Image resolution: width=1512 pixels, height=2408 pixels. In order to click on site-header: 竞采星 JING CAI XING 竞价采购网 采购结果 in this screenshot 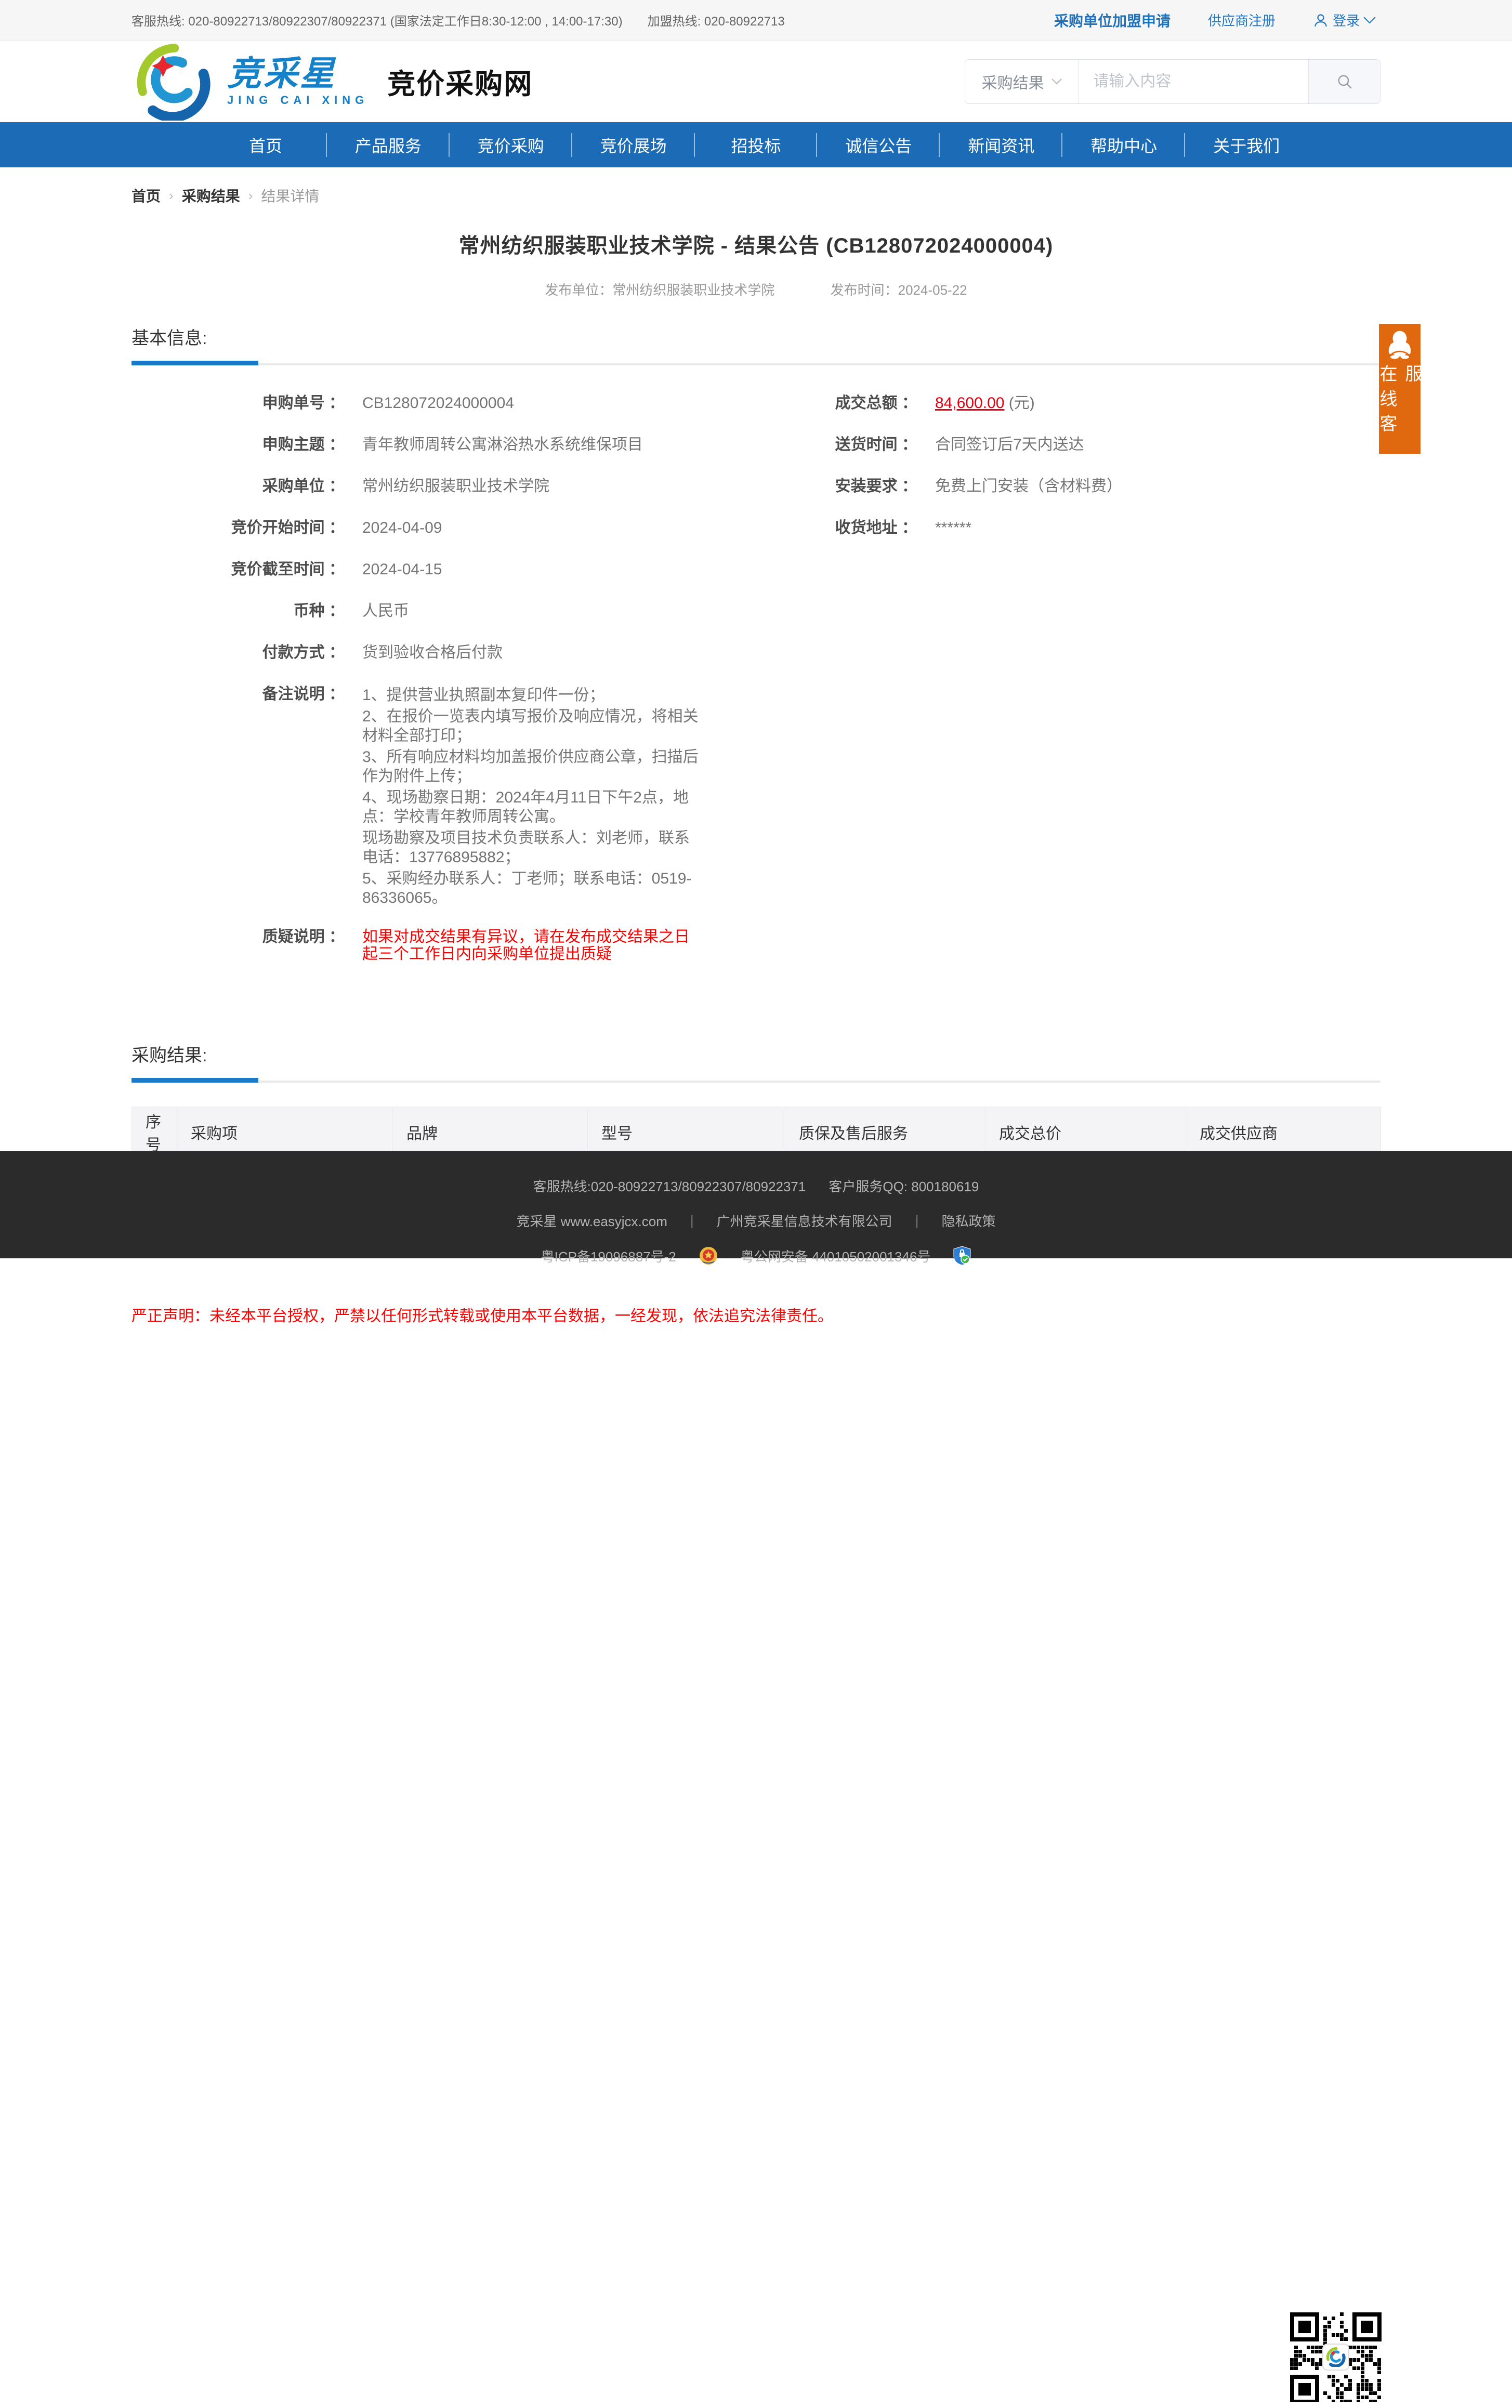, I will do `click(756, 81)`.